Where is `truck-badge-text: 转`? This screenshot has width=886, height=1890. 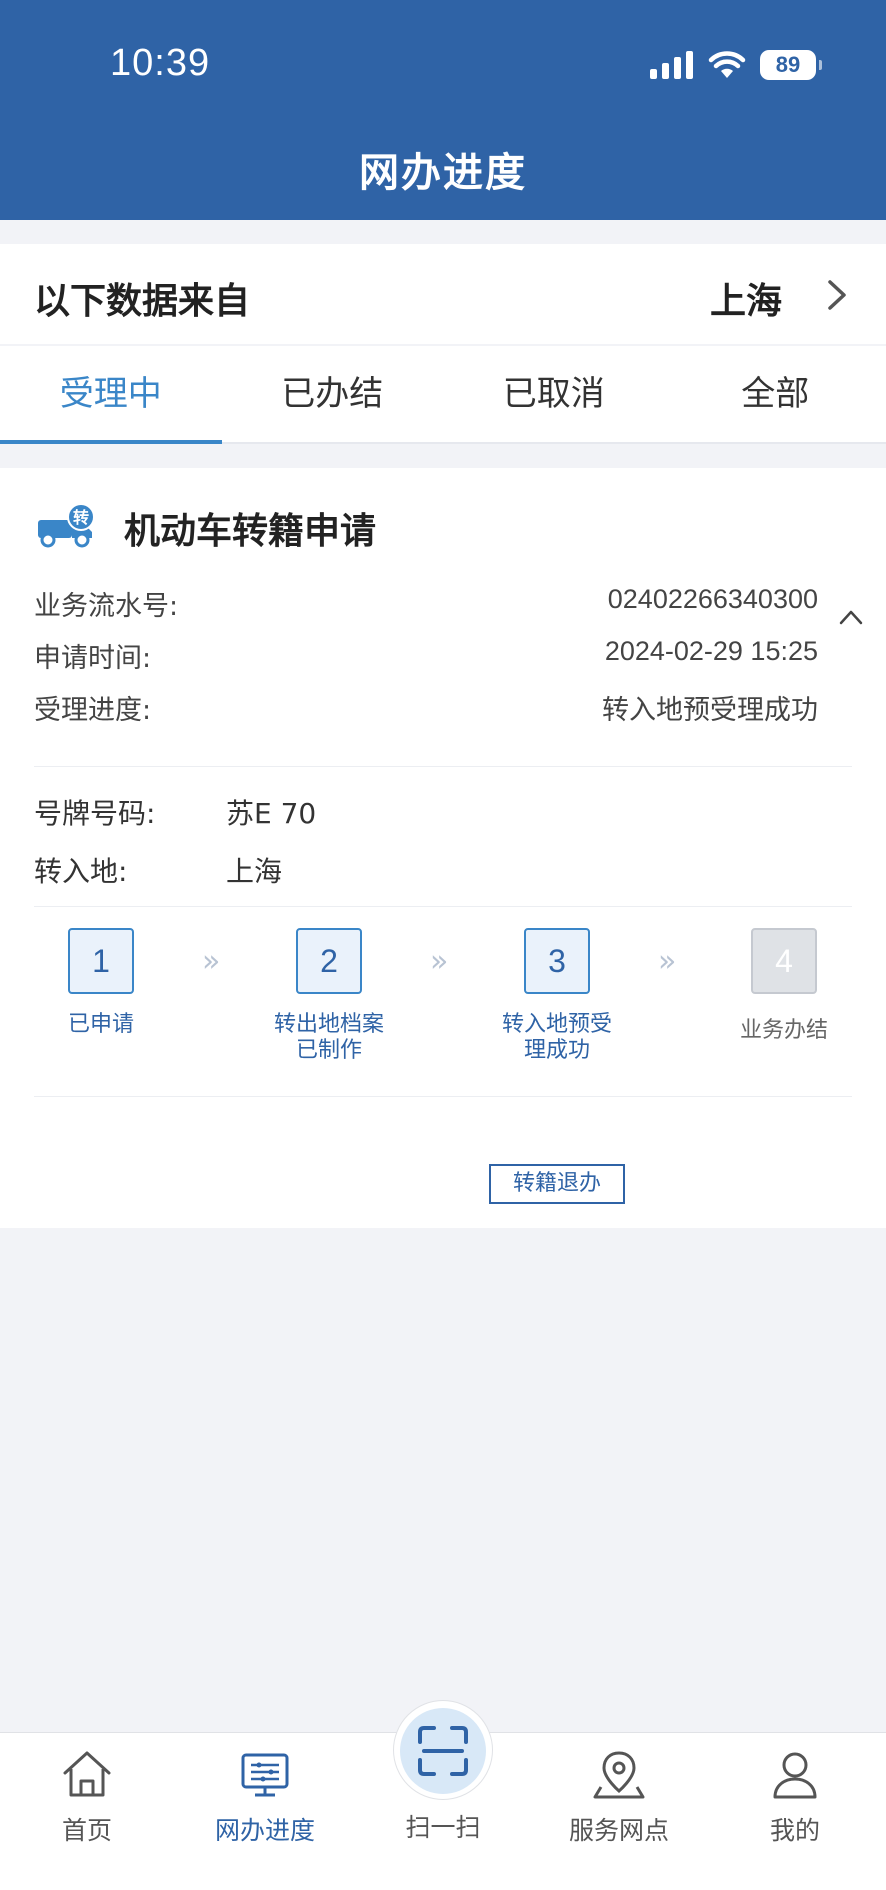 truck-badge-text: 转 is located at coordinates (81, 517).